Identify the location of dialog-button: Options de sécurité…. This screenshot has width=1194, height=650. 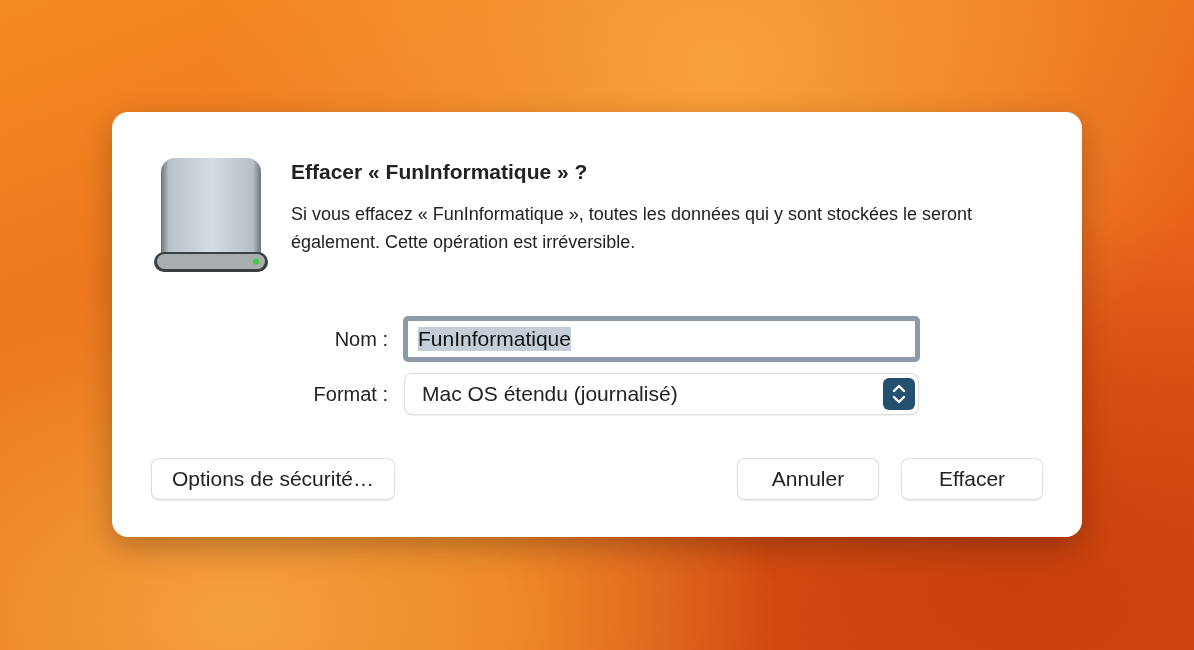
(273, 479).